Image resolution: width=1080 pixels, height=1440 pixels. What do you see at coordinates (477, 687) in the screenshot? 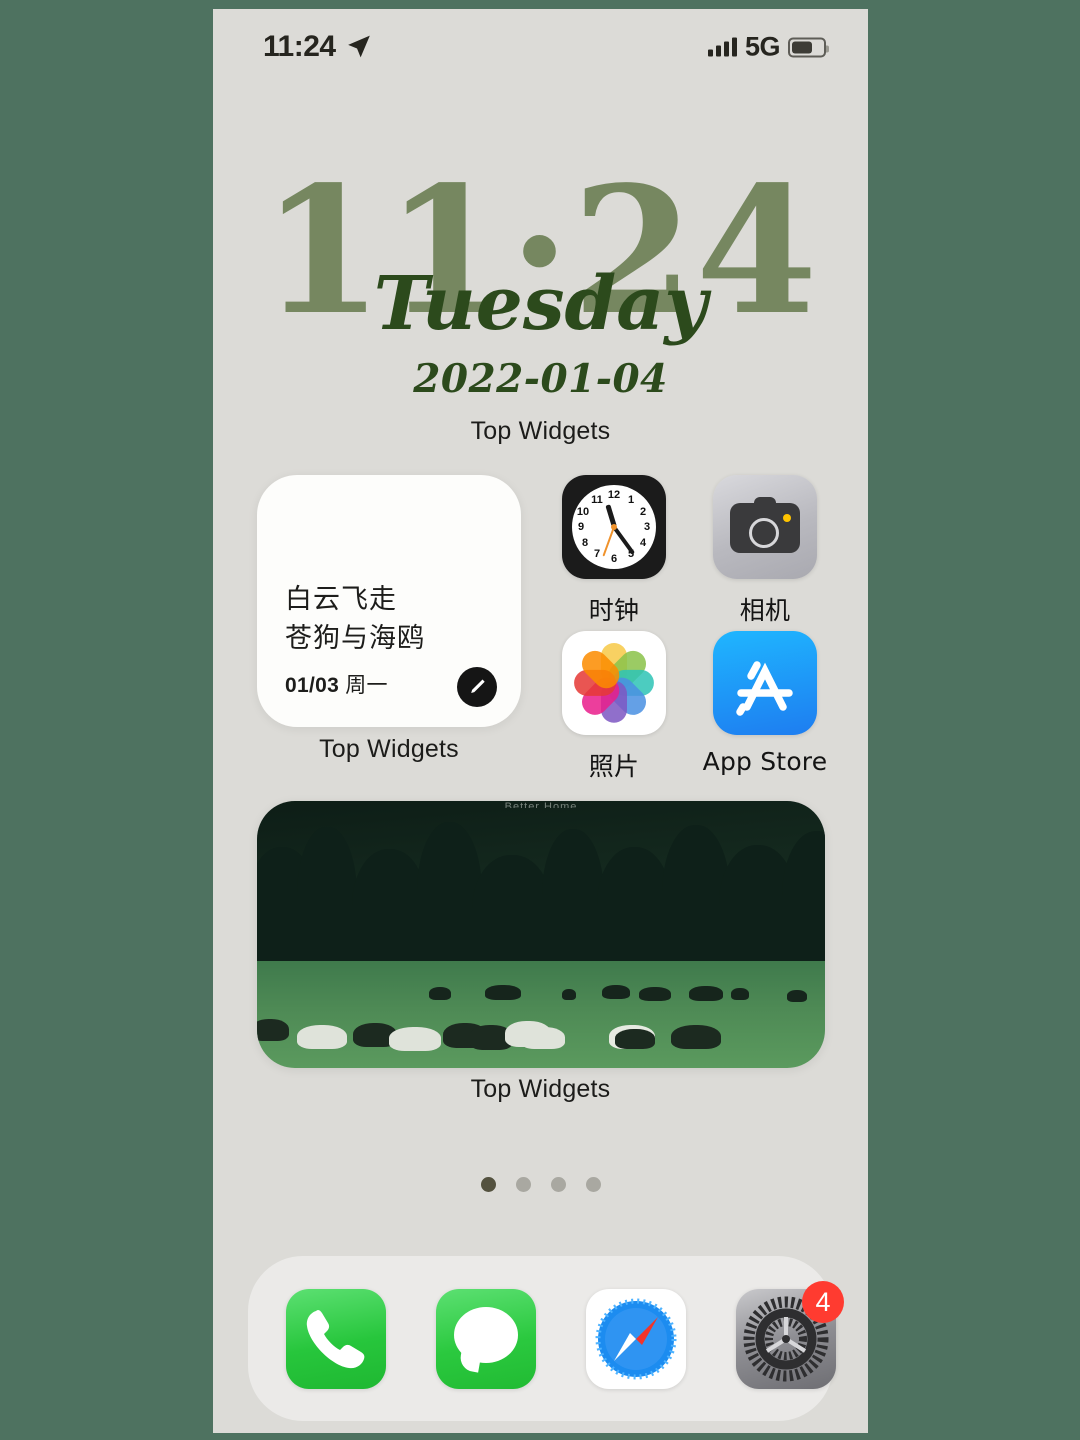
I see `pencil-edit-icon` at bounding box center [477, 687].